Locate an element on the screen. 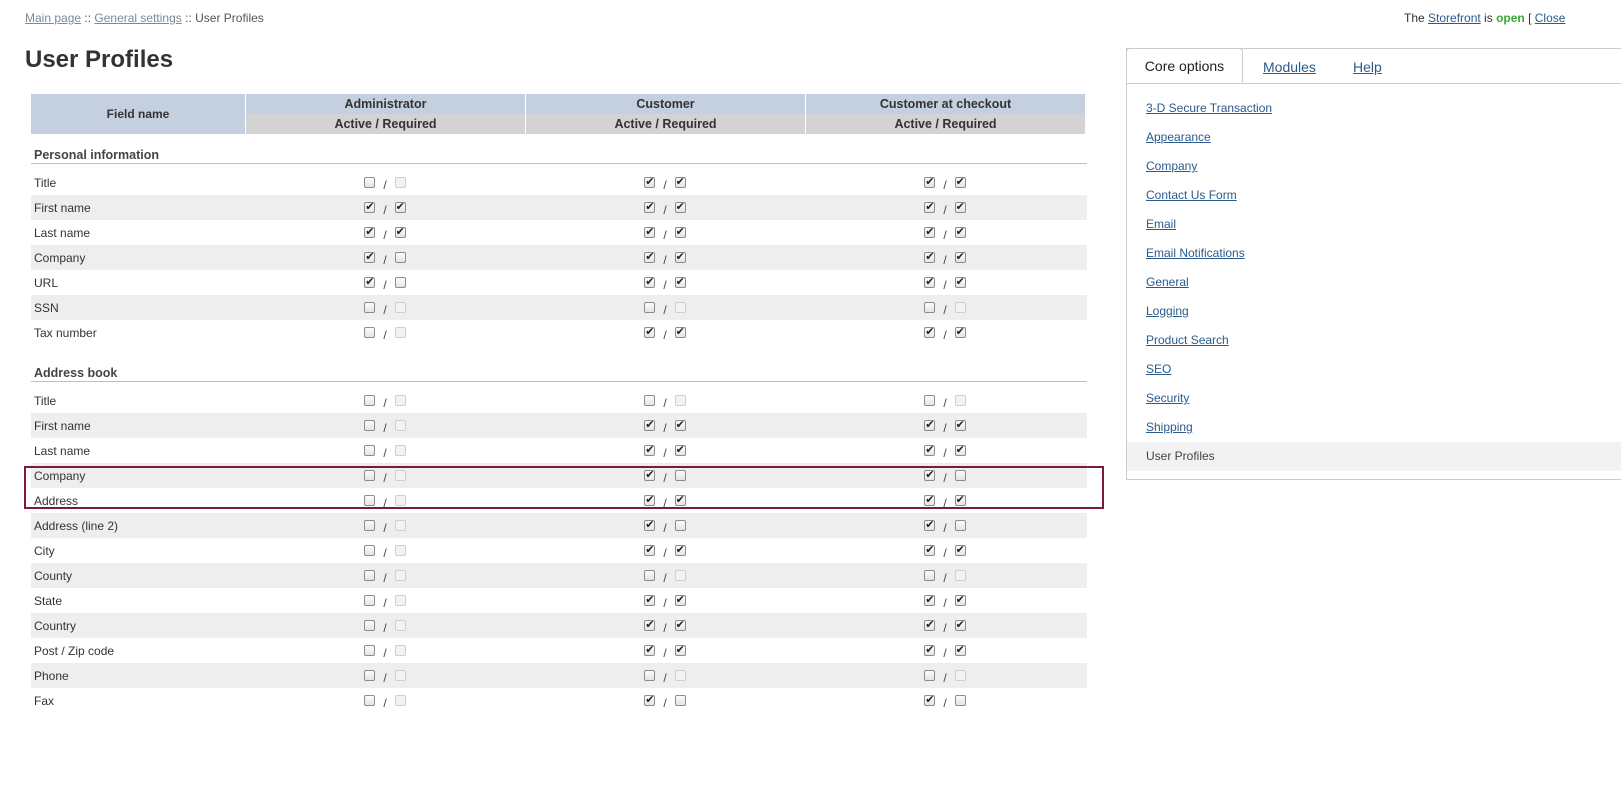 The width and height of the screenshot is (1621, 786). menu-link: Appearance is located at coordinates (1178, 137).